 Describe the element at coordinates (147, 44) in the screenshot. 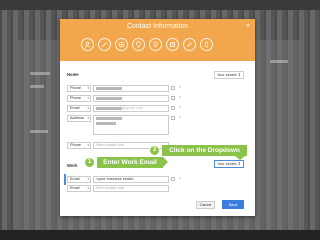

I see `header-icon-bar` at that location.